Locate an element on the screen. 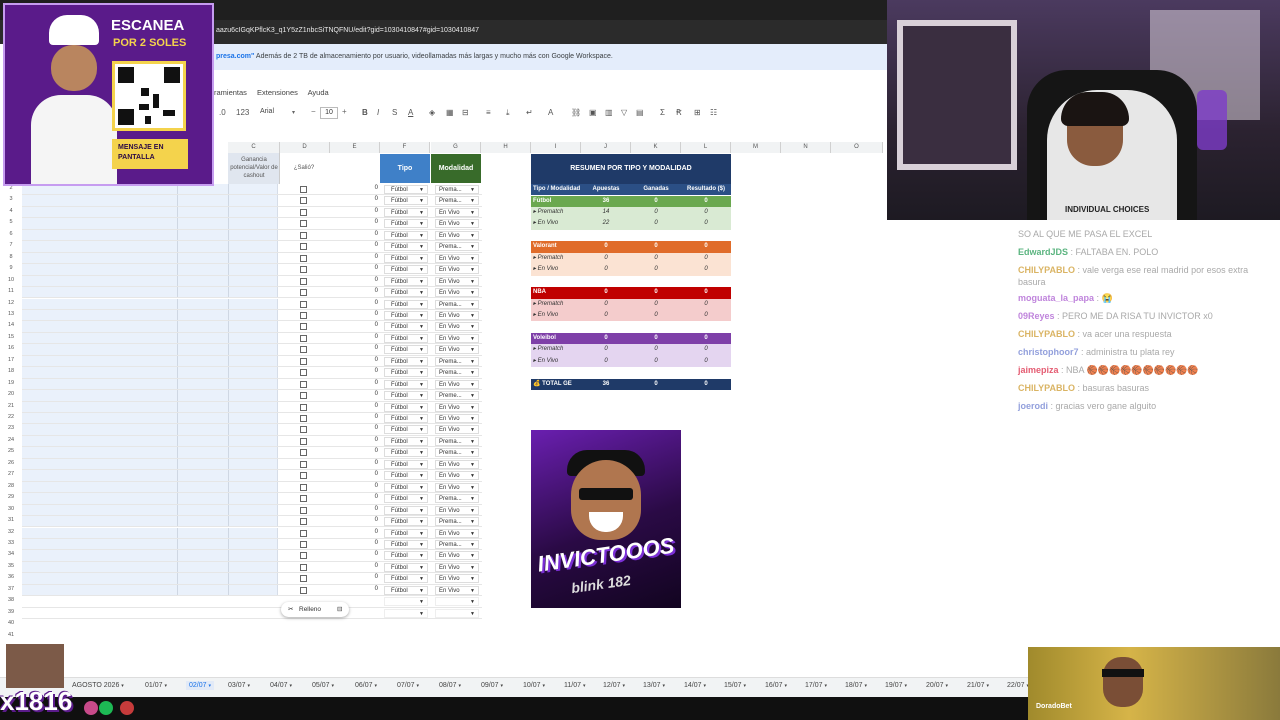  row-number: 38 is located at coordinates (11, 600).